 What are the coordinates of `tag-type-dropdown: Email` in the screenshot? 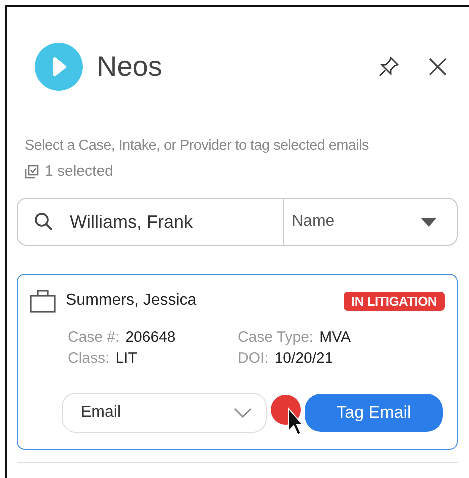 It's located at (164, 413).